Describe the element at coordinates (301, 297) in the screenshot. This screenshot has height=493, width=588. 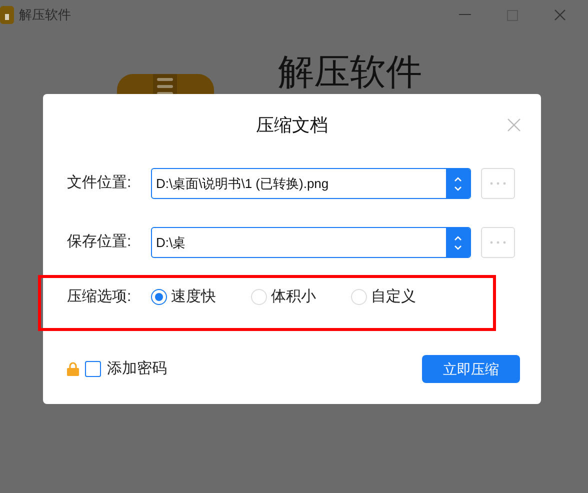
I see `radio-option: 体积小` at that location.